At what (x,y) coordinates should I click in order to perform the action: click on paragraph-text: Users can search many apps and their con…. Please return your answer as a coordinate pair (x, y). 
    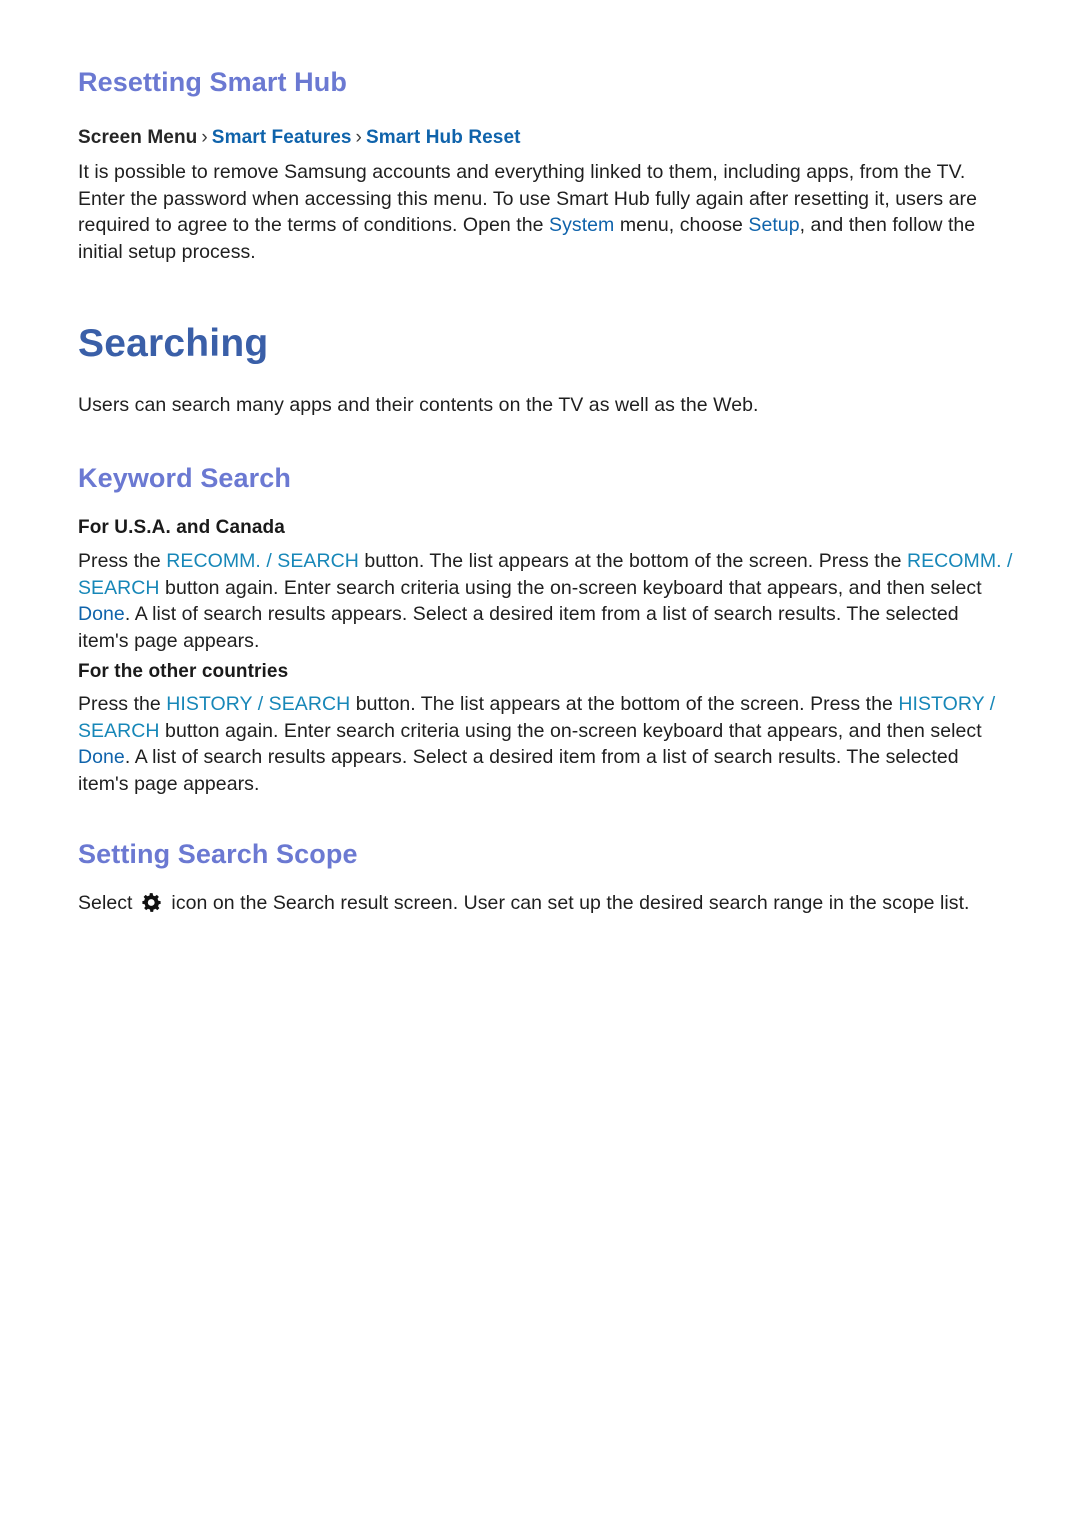
    Looking at the image, I should click on (418, 405).